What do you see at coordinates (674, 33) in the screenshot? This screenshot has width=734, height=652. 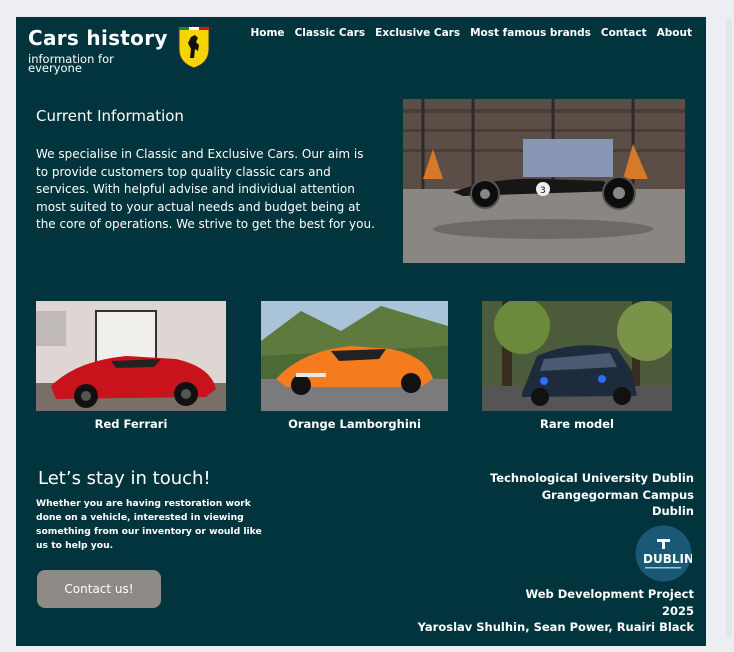 I see `nav-about: About` at bounding box center [674, 33].